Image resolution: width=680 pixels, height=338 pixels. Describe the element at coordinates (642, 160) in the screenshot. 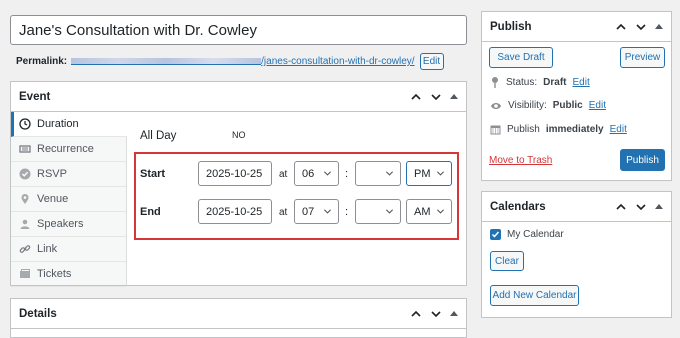

I see `publish-button: Publish` at that location.